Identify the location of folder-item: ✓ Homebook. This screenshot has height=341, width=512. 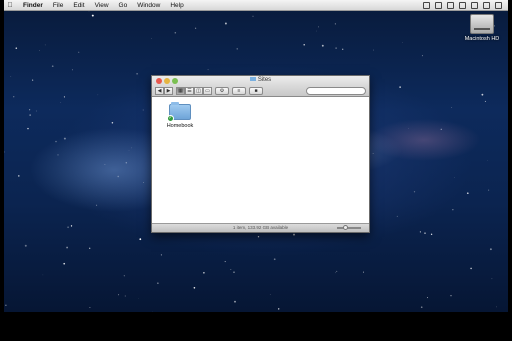
(180, 115).